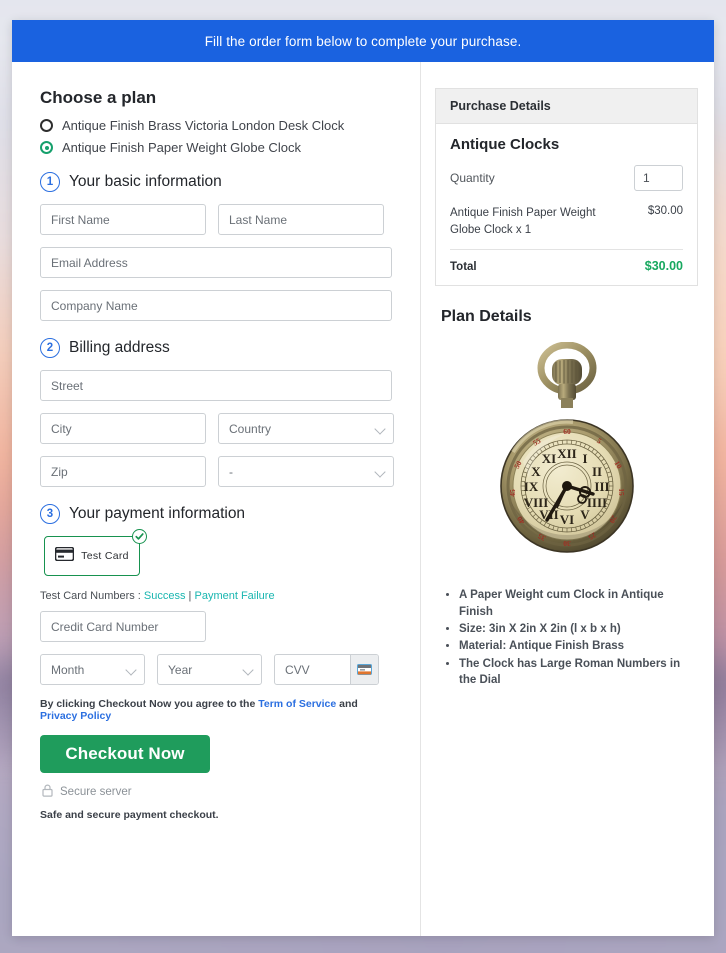  What do you see at coordinates (216, 348) in the screenshot?
I see `step-billing-address: 2 Billing address` at bounding box center [216, 348].